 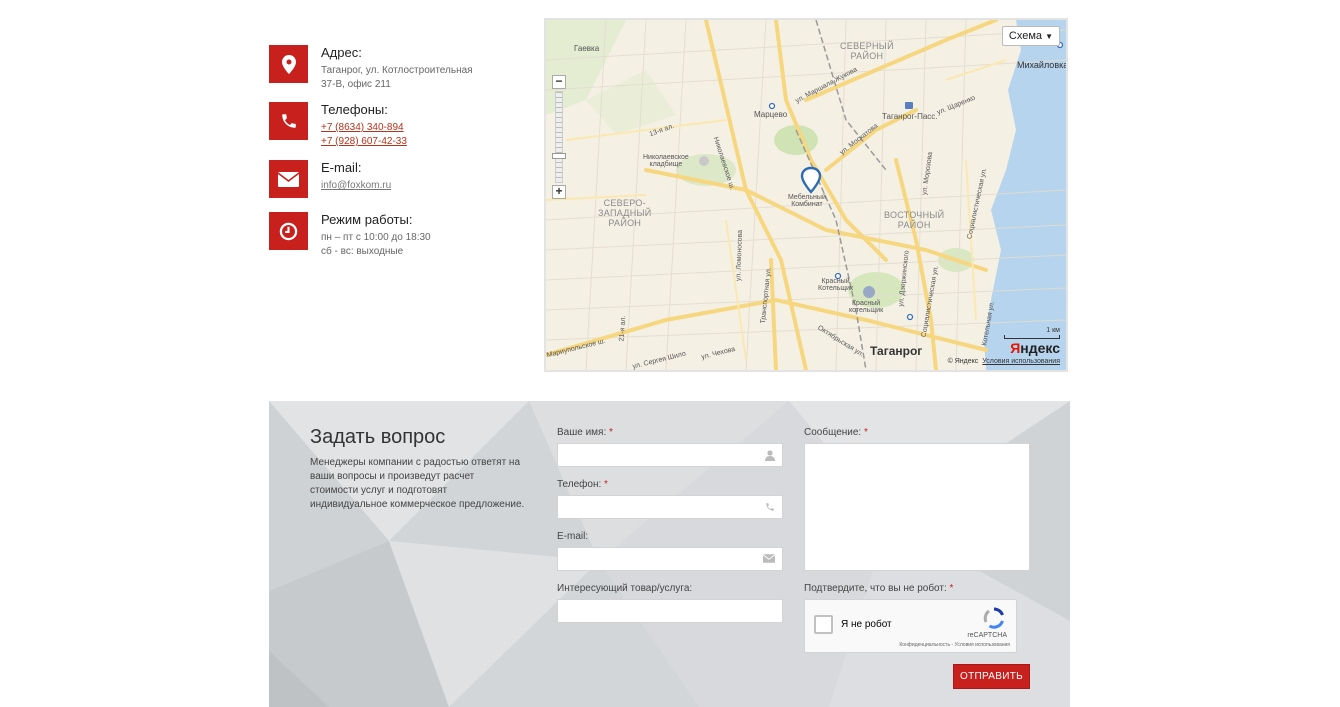 What do you see at coordinates (341, 52) in the screenshot?
I see `address-title: Адрес:` at bounding box center [341, 52].